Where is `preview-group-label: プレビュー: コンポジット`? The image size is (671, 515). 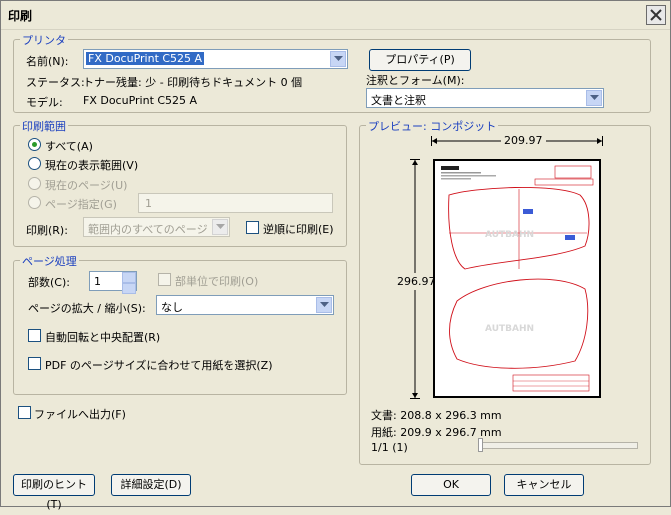
preview-group-label: プレビュー: コンポジット is located at coordinates (432, 126).